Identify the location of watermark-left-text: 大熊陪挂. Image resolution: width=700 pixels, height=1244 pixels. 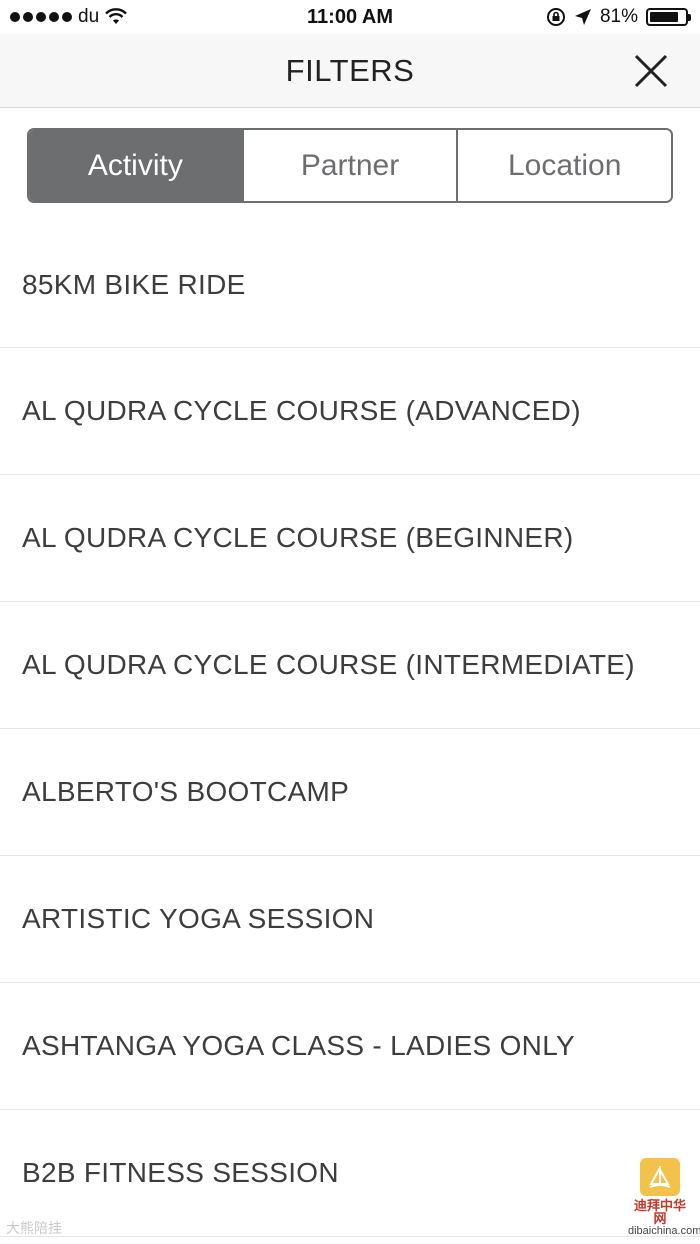
(34, 1228).